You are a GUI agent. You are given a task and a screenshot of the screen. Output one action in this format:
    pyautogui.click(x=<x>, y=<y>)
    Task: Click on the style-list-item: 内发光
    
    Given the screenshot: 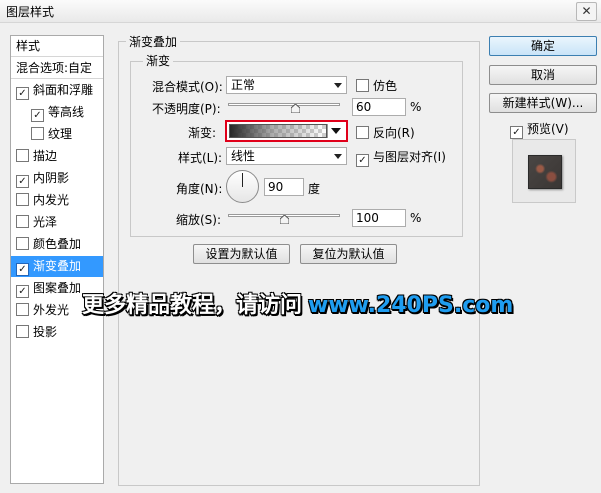 What is the action you would take?
    pyautogui.click(x=57, y=200)
    